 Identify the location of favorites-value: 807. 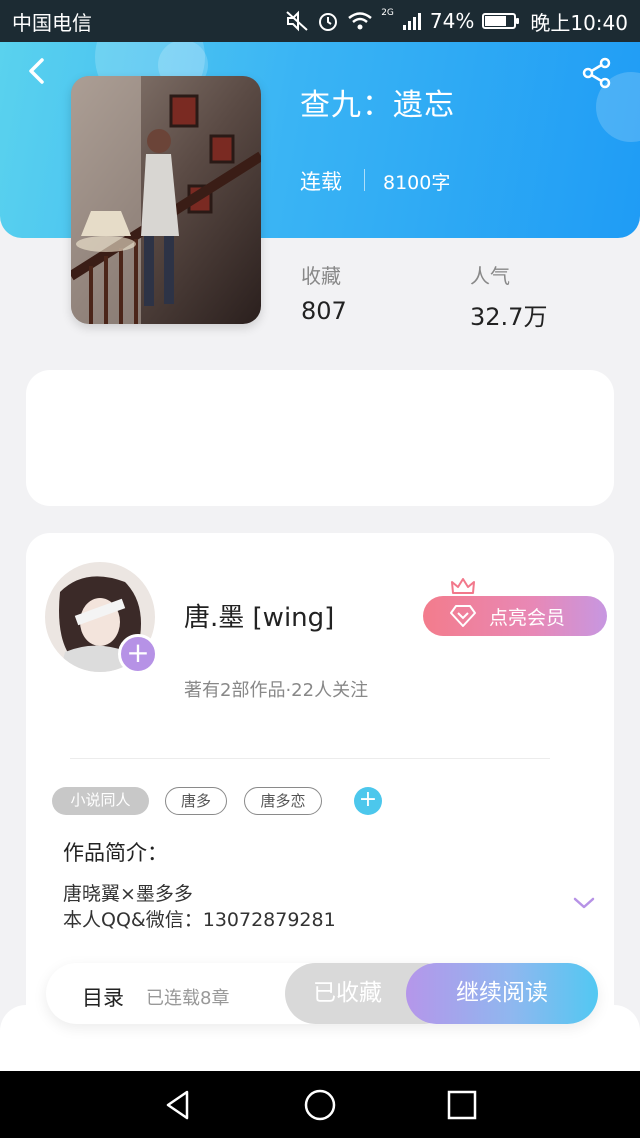
(324, 311).